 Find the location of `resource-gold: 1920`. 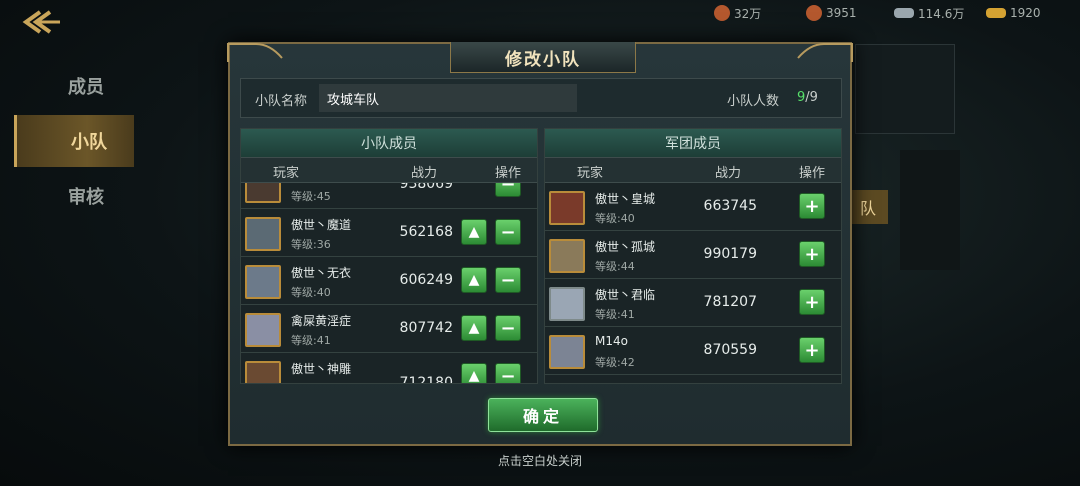

resource-gold: 1920 is located at coordinates (1013, 13).